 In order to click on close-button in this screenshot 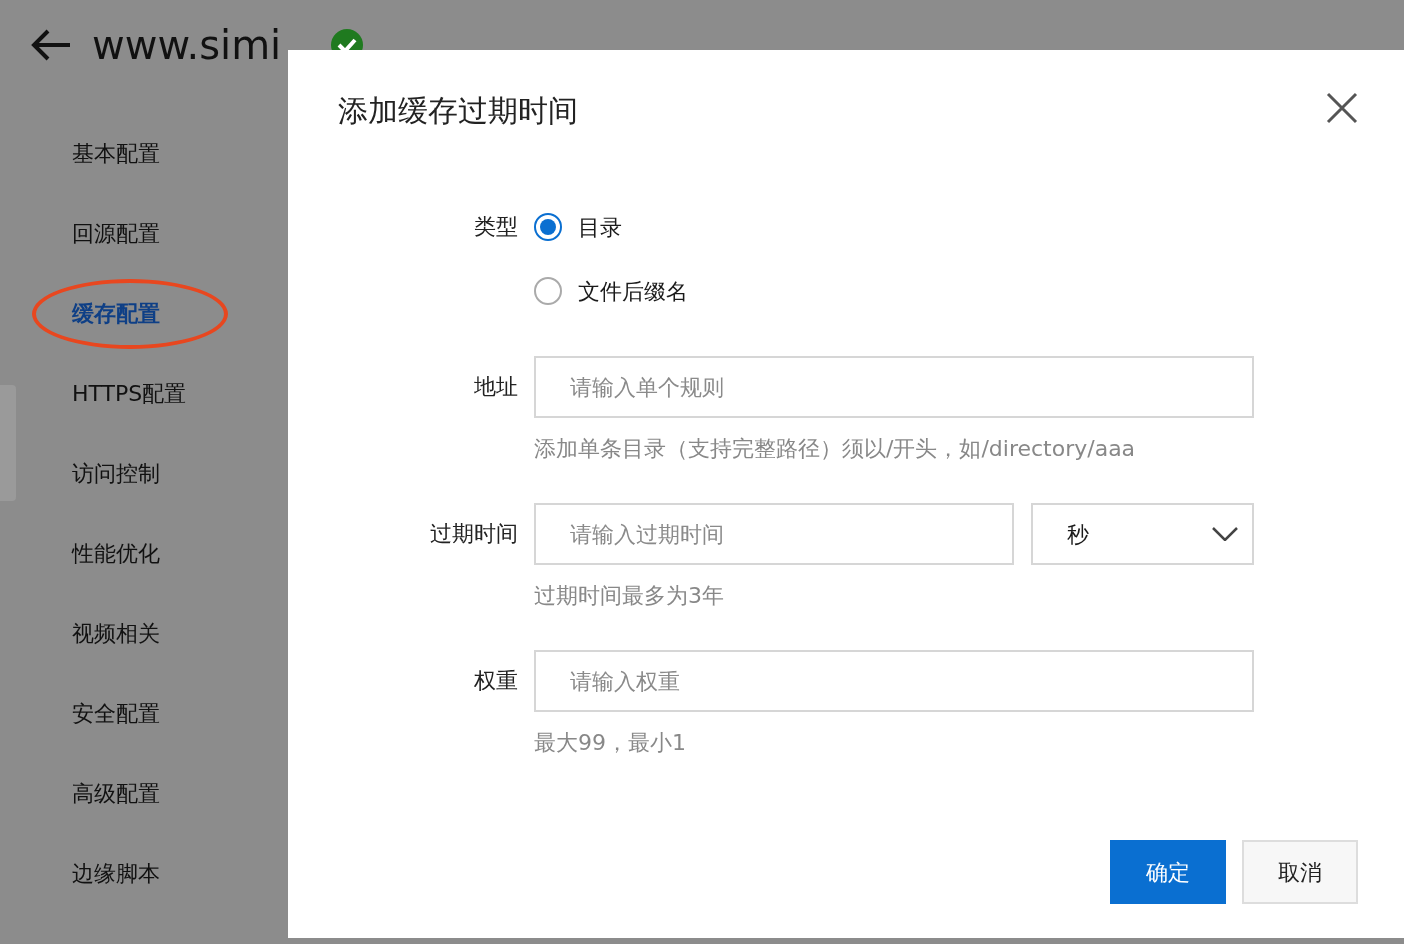, I will do `click(1342, 108)`.